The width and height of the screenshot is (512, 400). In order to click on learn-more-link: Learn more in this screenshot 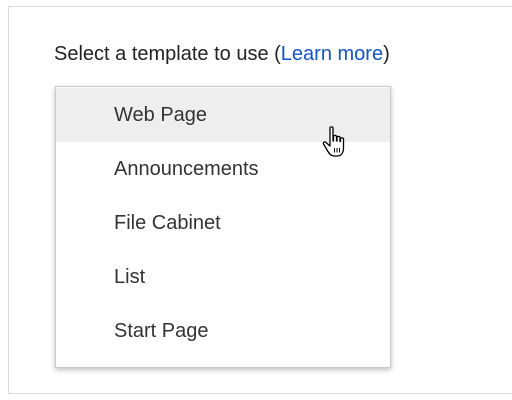, I will do `click(332, 54)`.